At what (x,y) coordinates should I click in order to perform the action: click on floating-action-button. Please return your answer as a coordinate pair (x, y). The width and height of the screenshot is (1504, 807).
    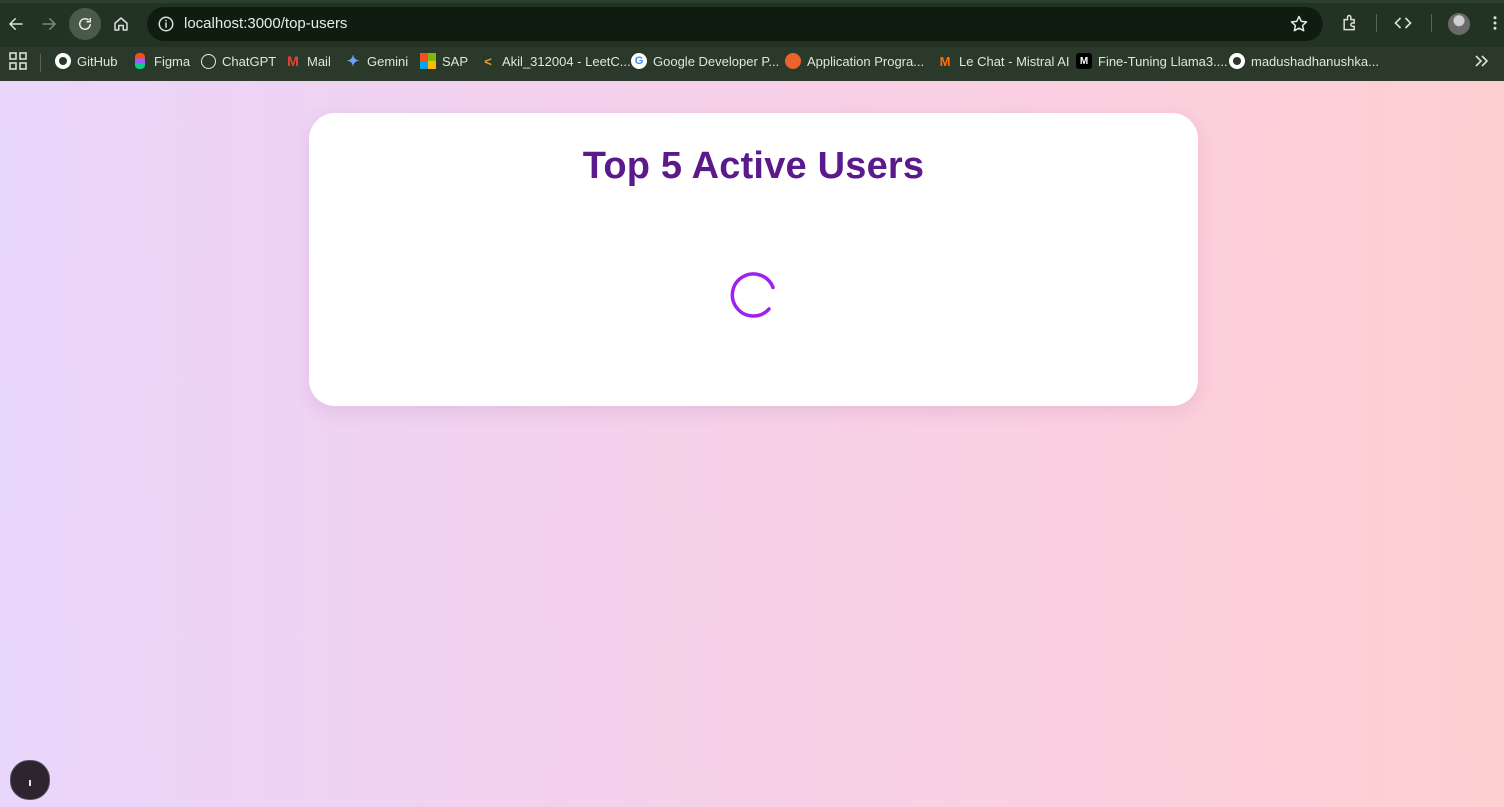
    Looking at the image, I should click on (30, 780).